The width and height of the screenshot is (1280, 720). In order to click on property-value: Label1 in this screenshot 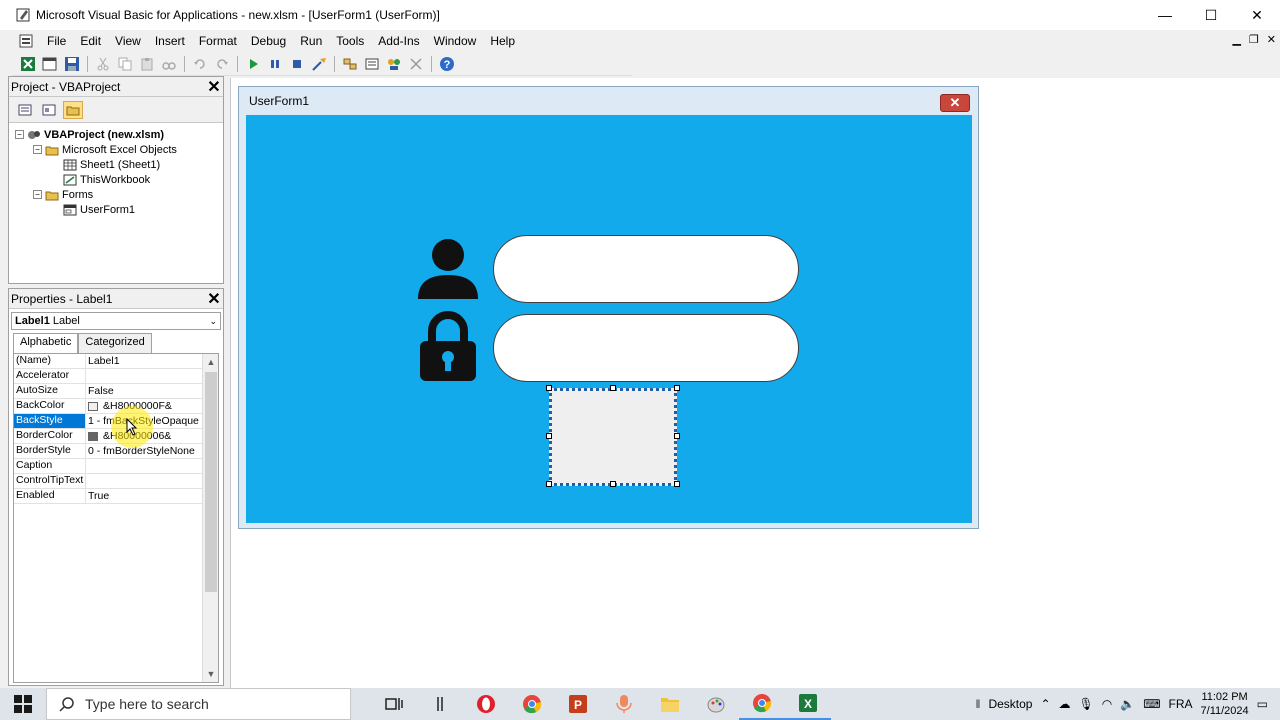, I will do `click(152, 361)`.